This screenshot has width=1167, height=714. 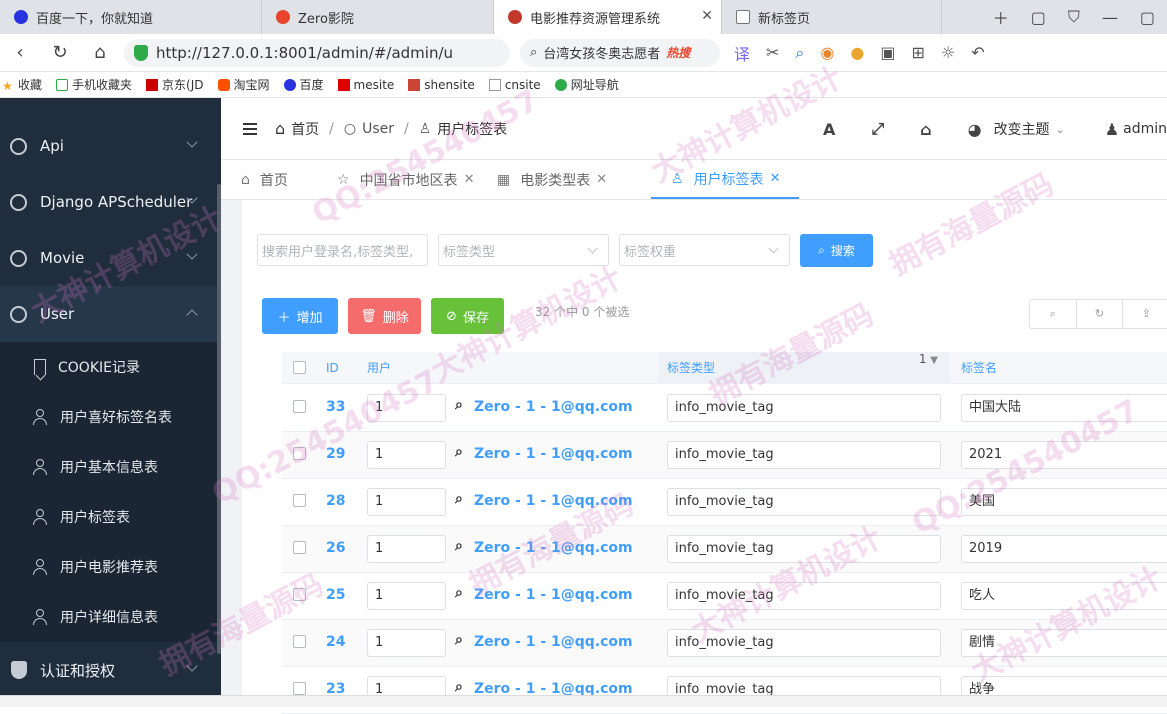 What do you see at coordinates (917, 52) in the screenshot?
I see `apps-icon: ⊞` at bounding box center [917, 52].